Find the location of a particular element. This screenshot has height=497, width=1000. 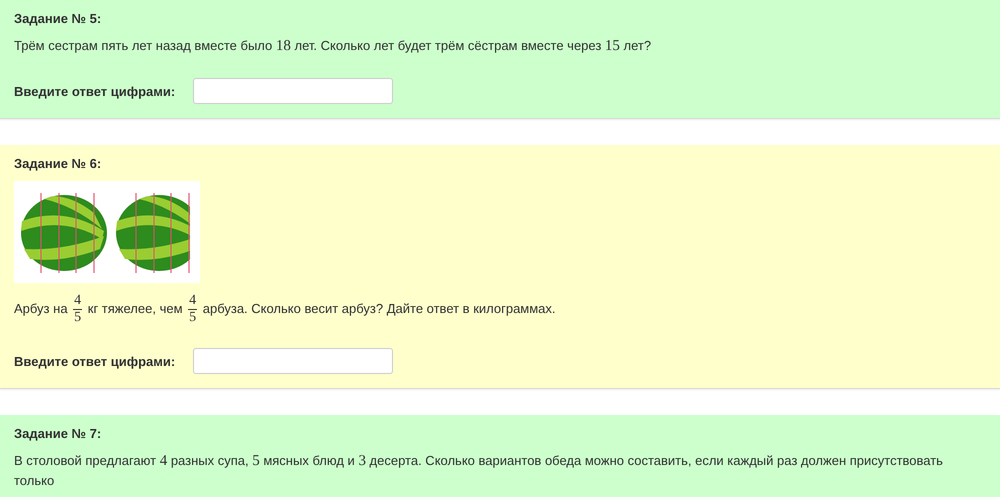

question-text: В столовой предлагают 4 разных супа, 5 мясных блюд и 3 десерта. Сколько вариантов обеда можно составить, если каждый раз должен присутствовать только is located at coordinates (479, 471).